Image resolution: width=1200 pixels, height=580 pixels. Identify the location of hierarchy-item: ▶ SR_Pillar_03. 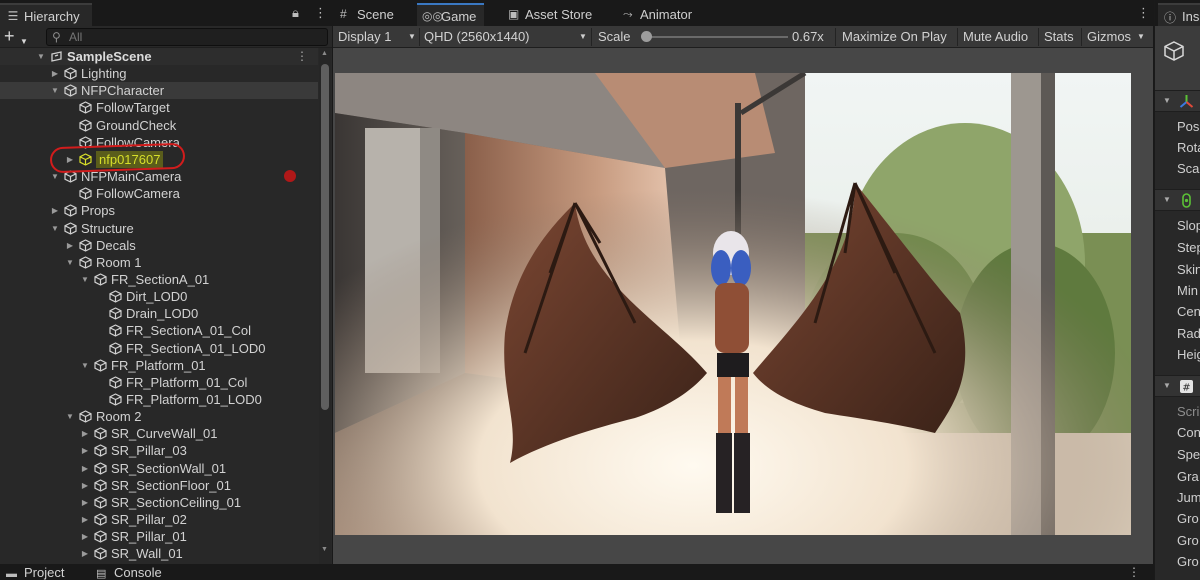
(159, 450).